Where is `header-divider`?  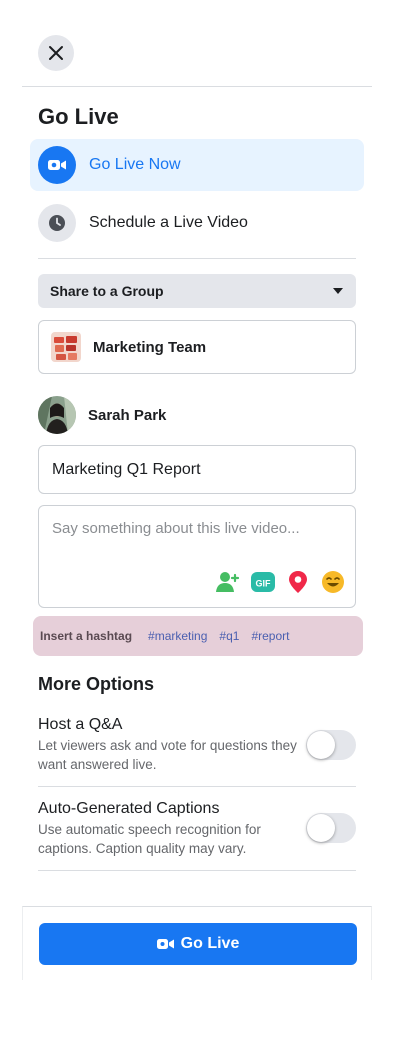 header-divider is located at coordinates (197, 86).